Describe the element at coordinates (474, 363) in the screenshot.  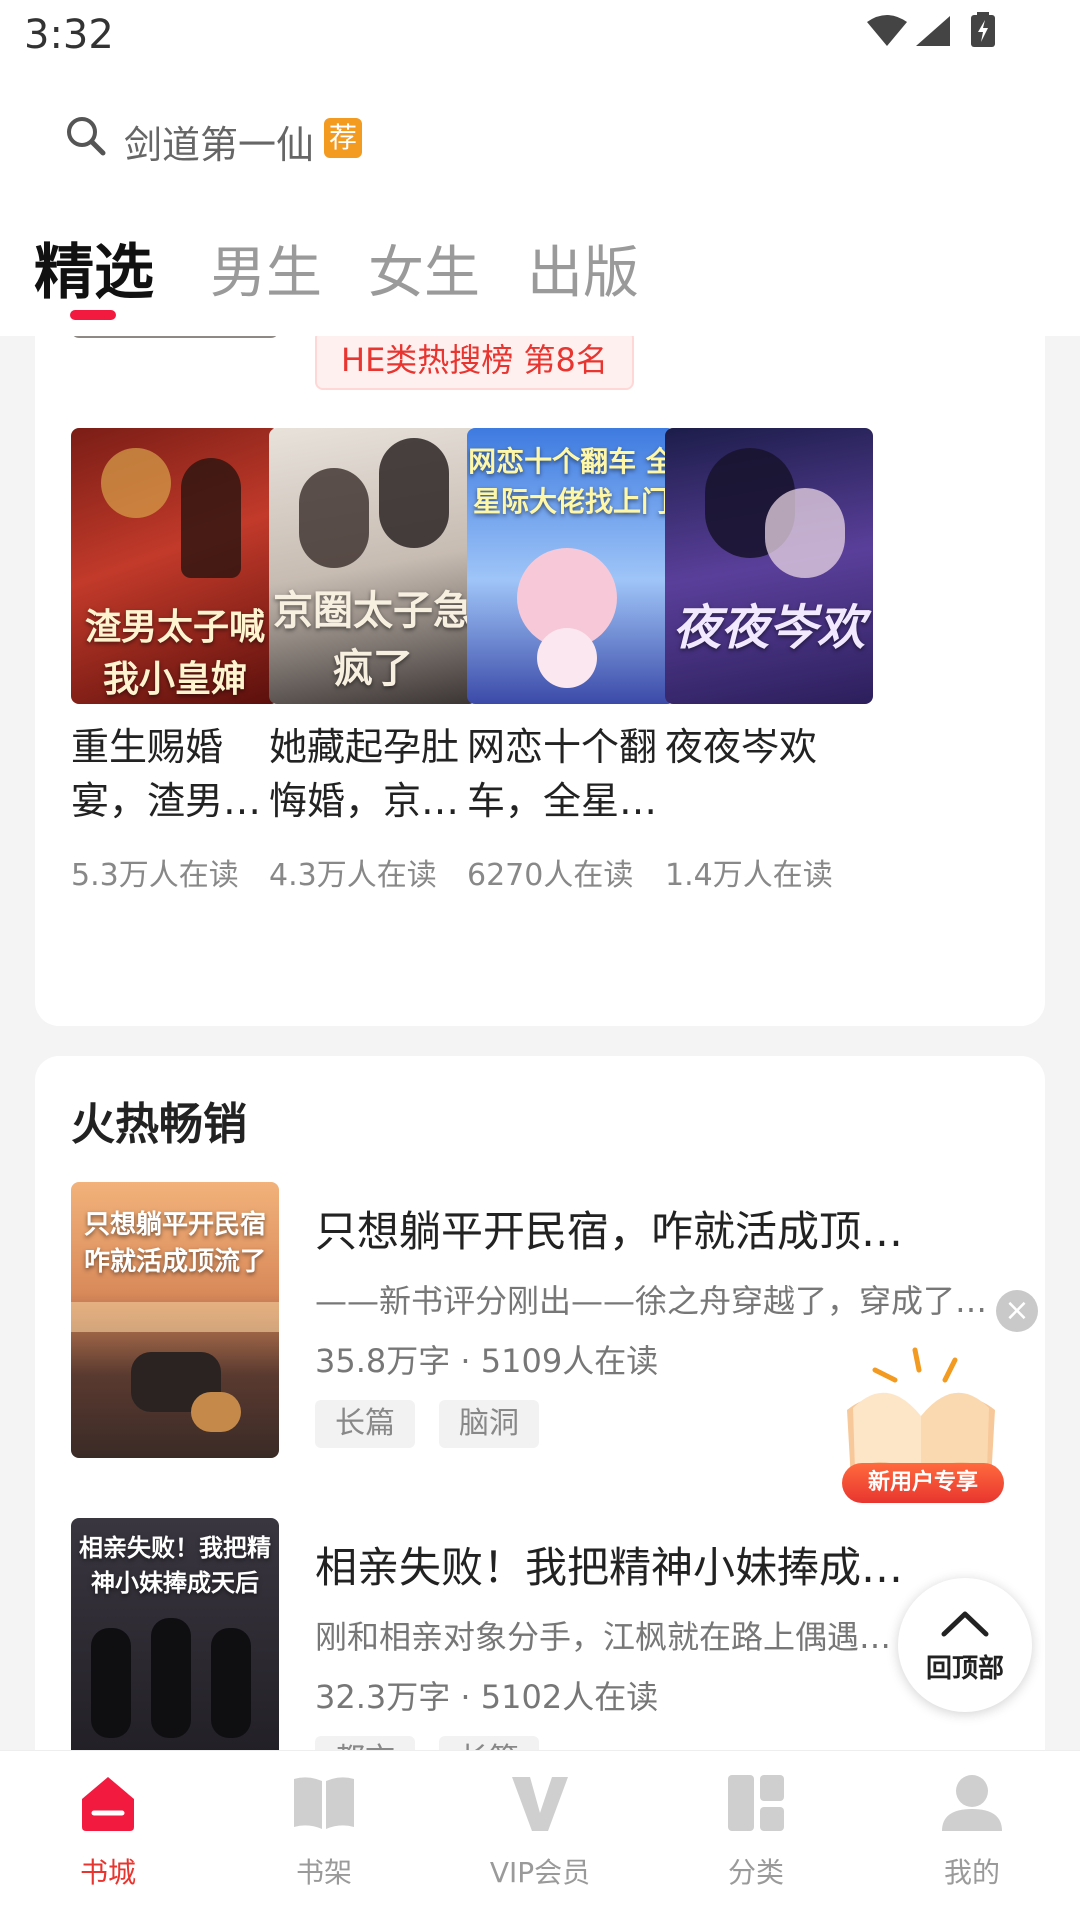
I see `hot-rank-badge: HE类热搜榜 第8名` at that location.